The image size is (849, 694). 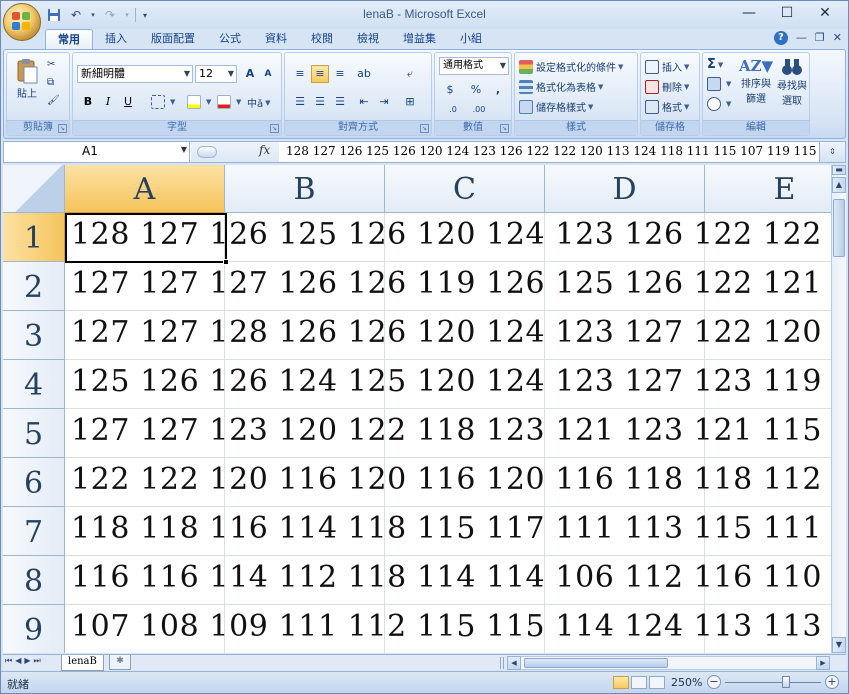 What do you see at coordinates (839, 170) in the screenshot?
I see `vertical-split-handle: ▬` at bounding box center [839, 170].